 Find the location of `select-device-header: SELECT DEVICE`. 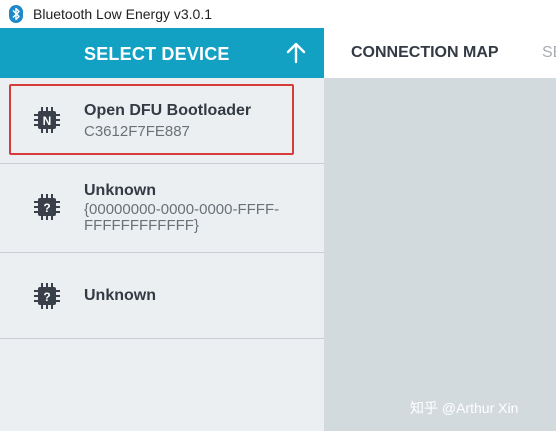

select-device-header: SELECT DEVICE is located at coordinates (162, 53).